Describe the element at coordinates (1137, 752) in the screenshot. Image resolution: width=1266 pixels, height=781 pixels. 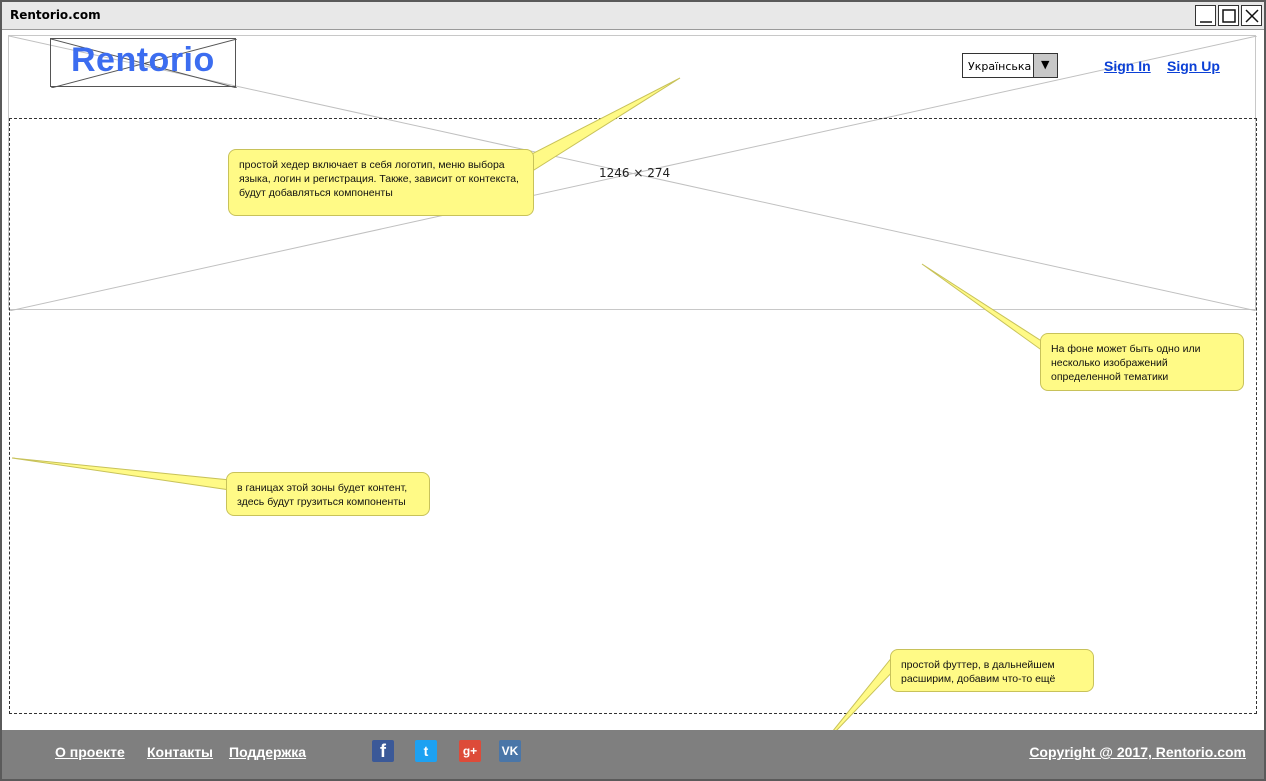
I see `copyright: Copyright @ 2017, Rentorio.com` at that location.